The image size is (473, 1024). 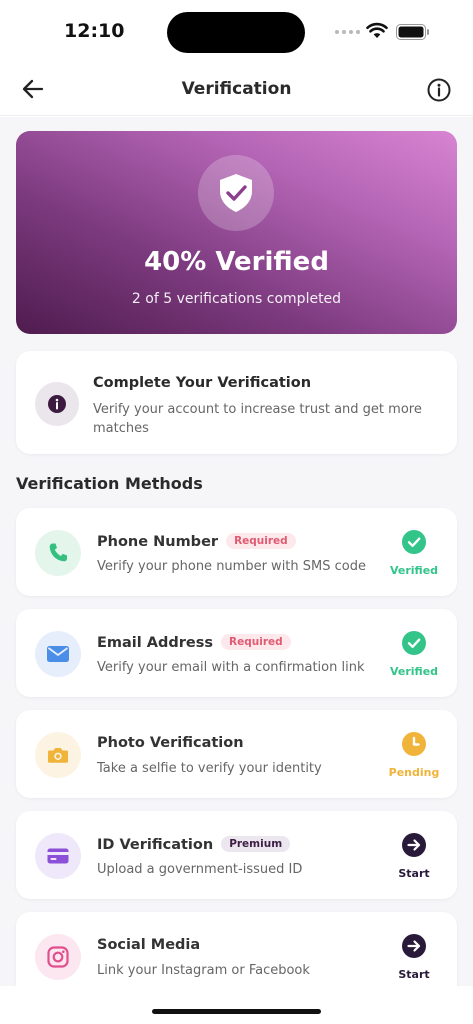 What do you see at coordinates (194, 642) in the screenshot?
I see `method-title: Email Address Required` at bounding box center [194, 642].